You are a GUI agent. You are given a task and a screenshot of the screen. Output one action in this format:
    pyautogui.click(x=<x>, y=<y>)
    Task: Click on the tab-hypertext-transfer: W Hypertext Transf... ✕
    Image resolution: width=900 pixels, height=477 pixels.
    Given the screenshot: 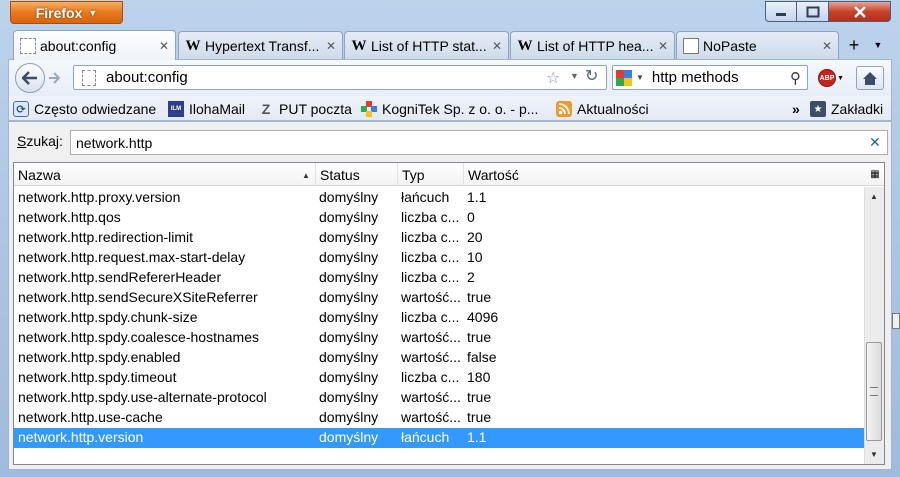 What is the action you would take?
    pyautogui.click(x=260, y=45)
    